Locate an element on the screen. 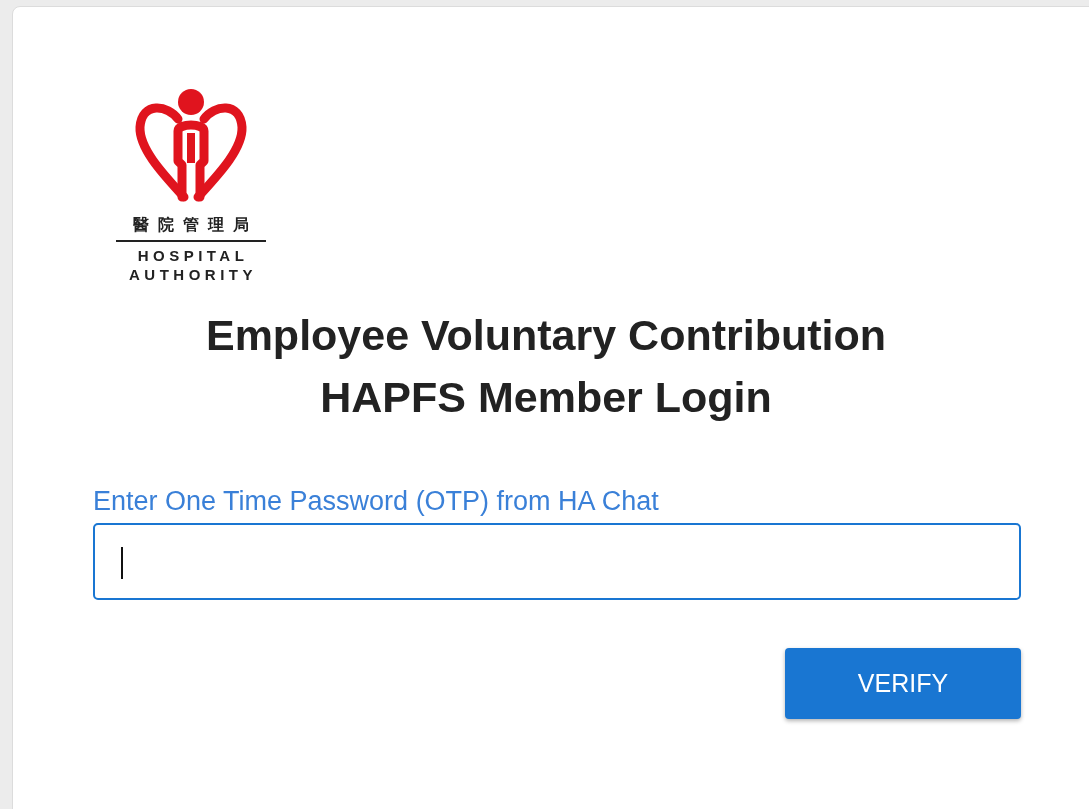 This screenshot has width=1089, height=809. text-cursor is located at coordinates (122, 563).